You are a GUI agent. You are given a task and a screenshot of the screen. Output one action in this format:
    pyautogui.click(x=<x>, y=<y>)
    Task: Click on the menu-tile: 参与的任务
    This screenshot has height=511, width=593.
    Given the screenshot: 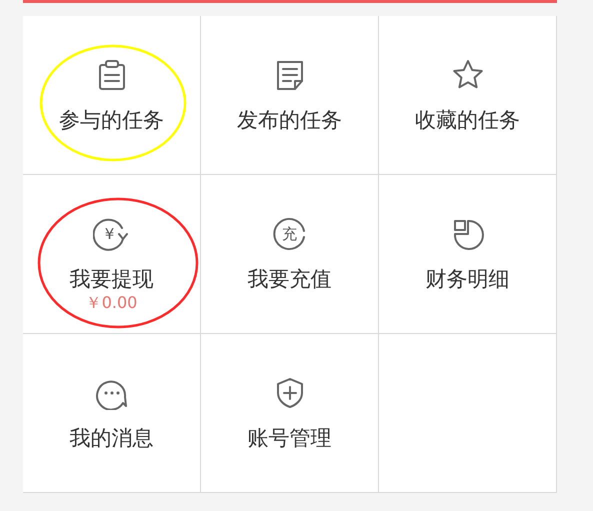 What is the action you would take?
    pyautogui.click(x=112, y=95)
    